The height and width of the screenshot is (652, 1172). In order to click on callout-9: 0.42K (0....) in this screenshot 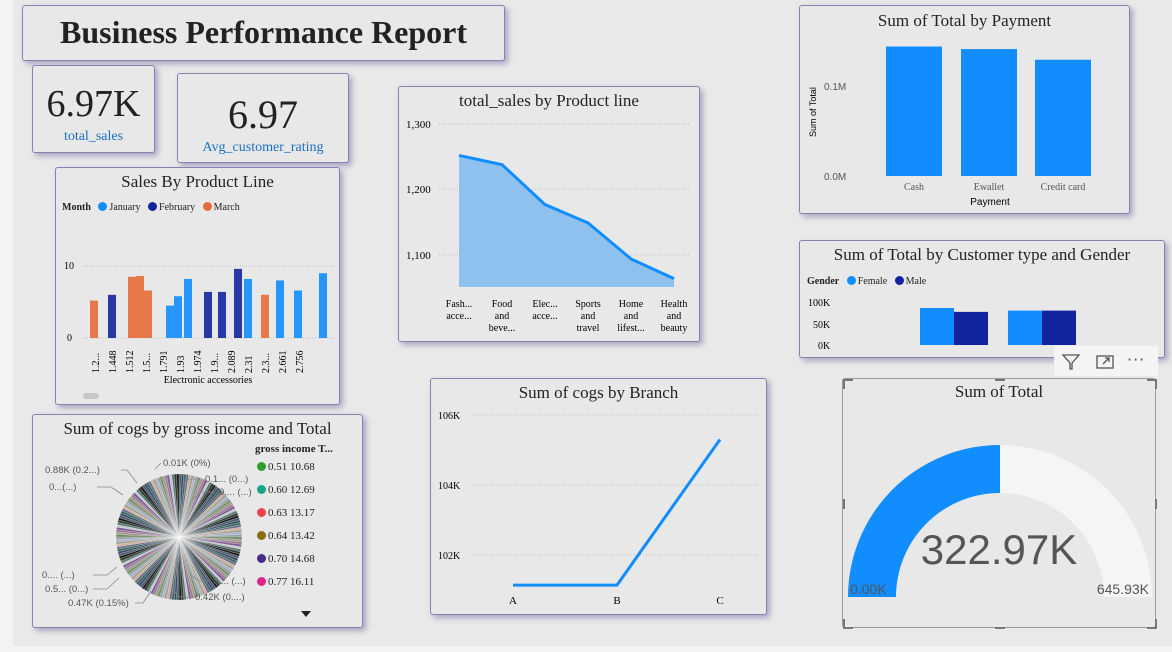, I will do `click(220, 597)`.